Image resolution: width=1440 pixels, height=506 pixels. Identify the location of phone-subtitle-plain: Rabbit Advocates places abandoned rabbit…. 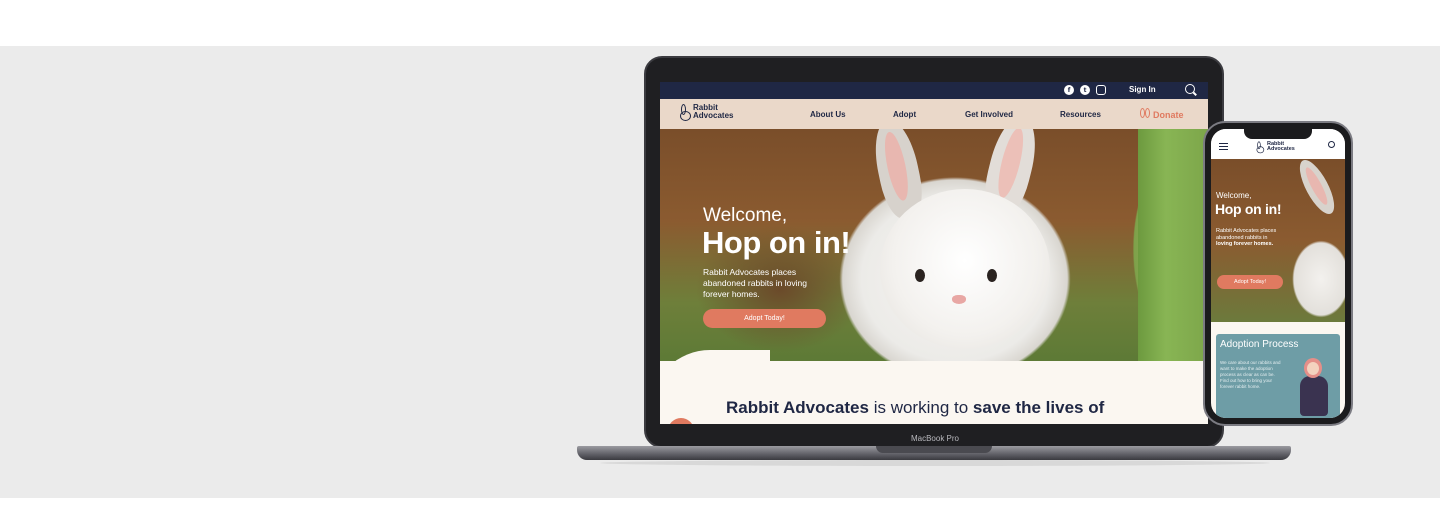
(1246, 234).